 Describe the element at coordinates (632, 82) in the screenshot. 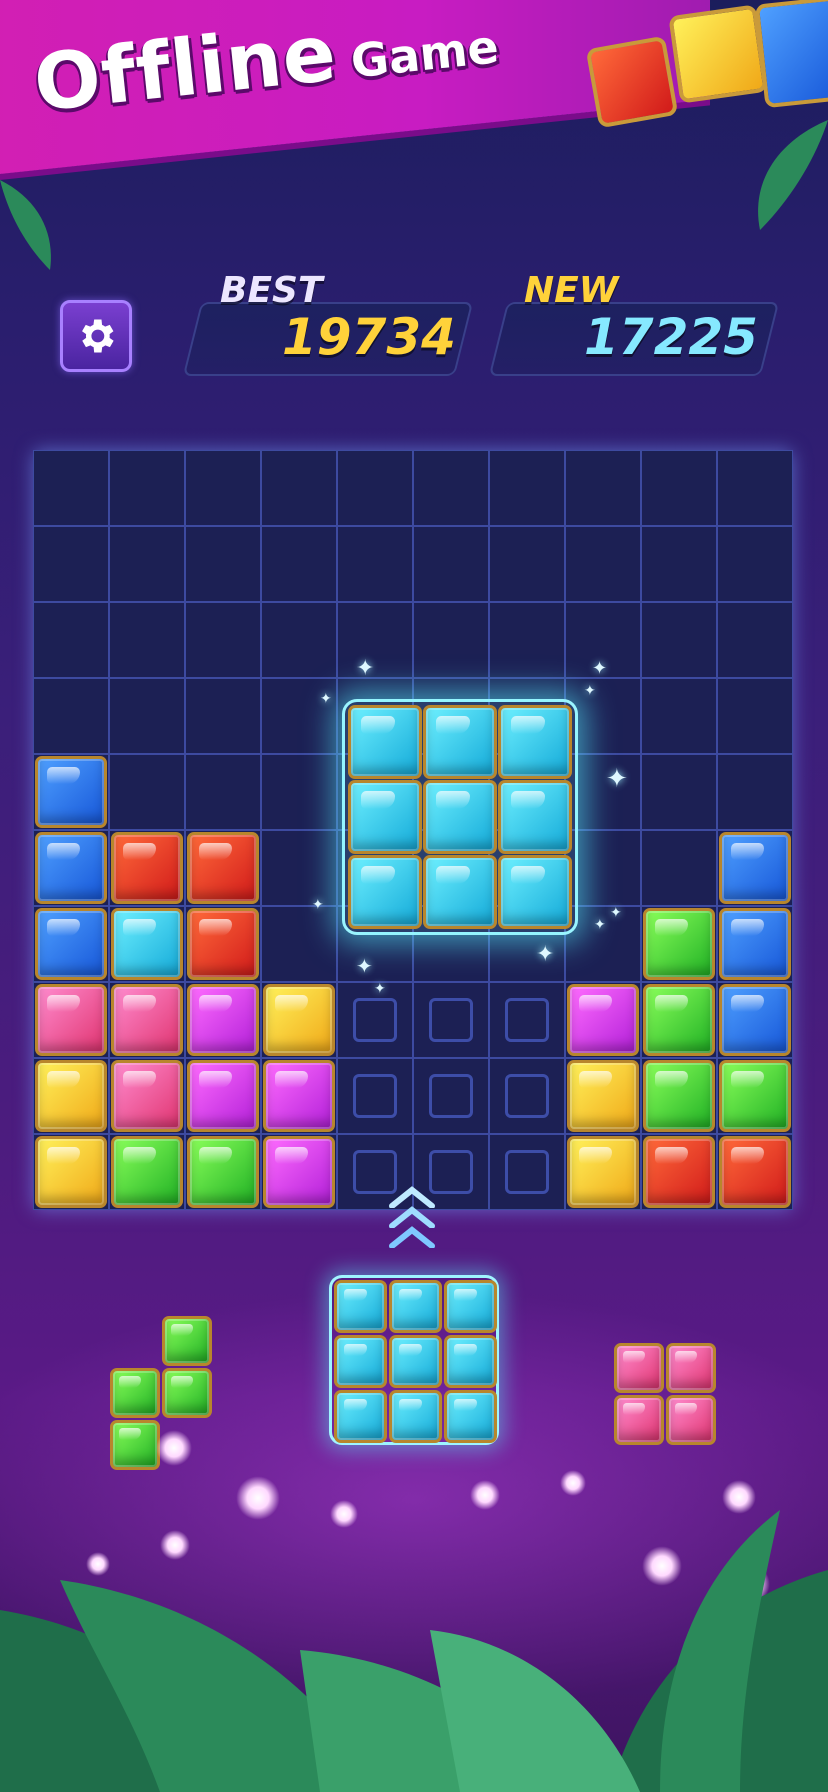

I see `decorative-red-gem` at that location.